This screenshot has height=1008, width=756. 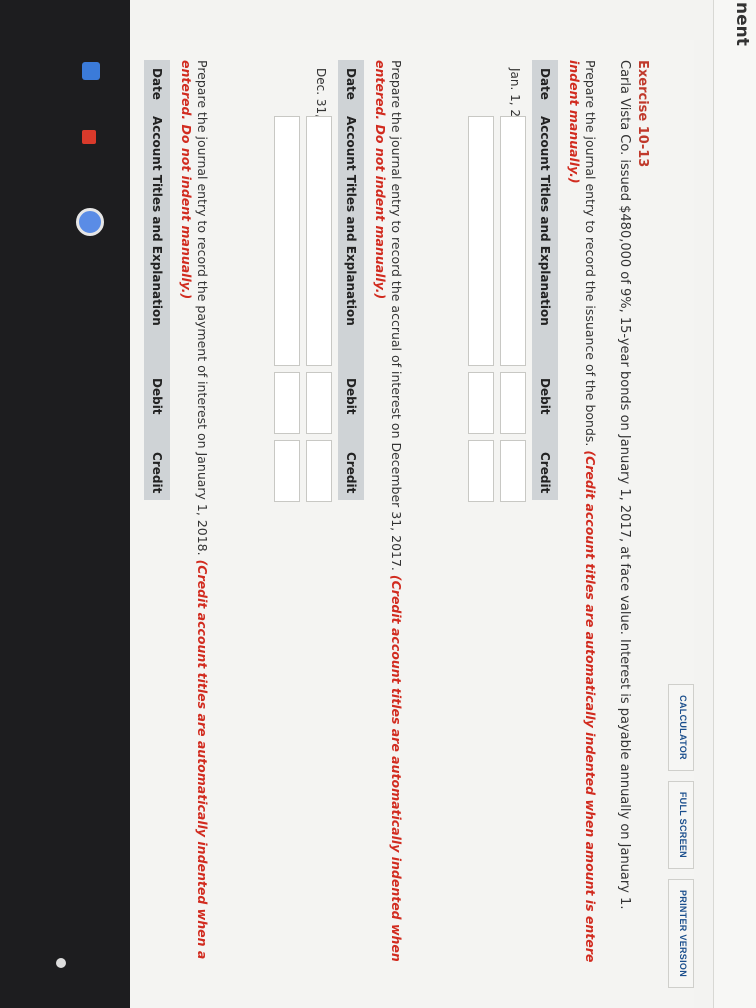 What do you see at coordinates (89, 137) in the screenshot?
I see `play-store-icon` at bounding box center [89, 137].